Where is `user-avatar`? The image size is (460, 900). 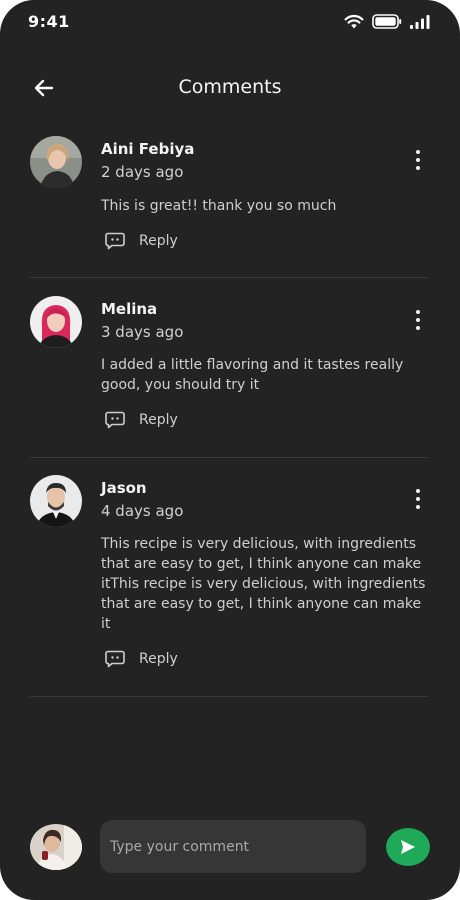 user-avatar is located at coordinates (56, 847).